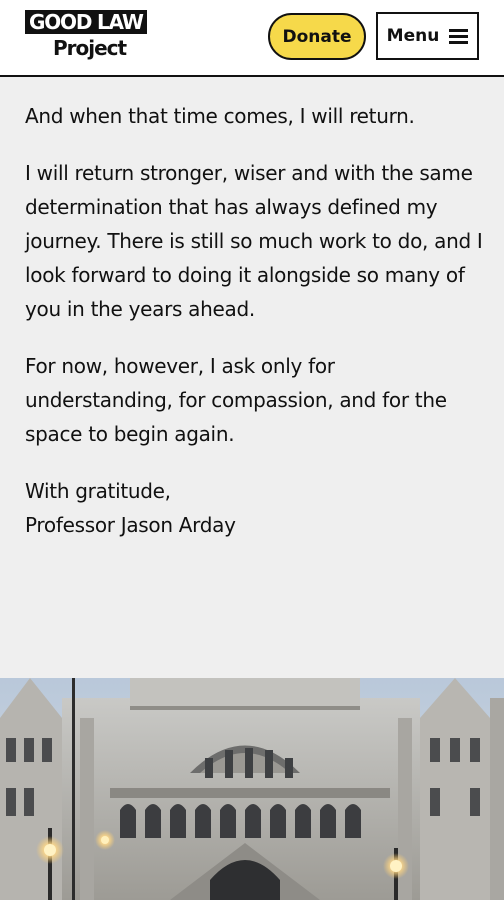 This screenshot has height=900, width=504. I want to click on menu-button: Menu, so click(427, 36).